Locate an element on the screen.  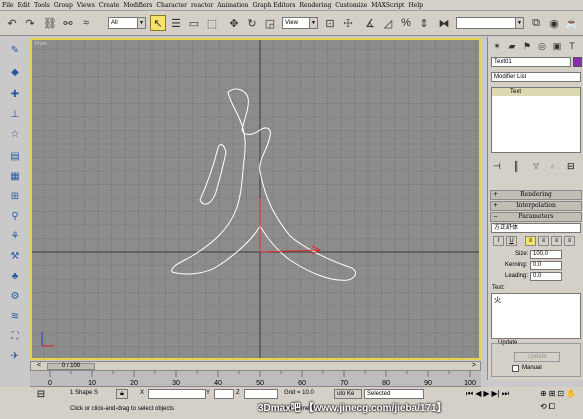
align-left-button: ≡ is located at coordinates (530, 241).